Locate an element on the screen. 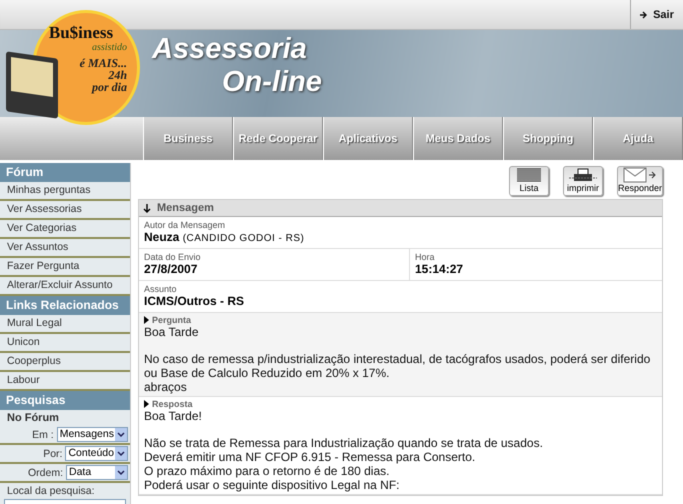 This screenshot has width=683, height=504. sidebar-heading: Pesquisas is located at coordinates (65, 400).